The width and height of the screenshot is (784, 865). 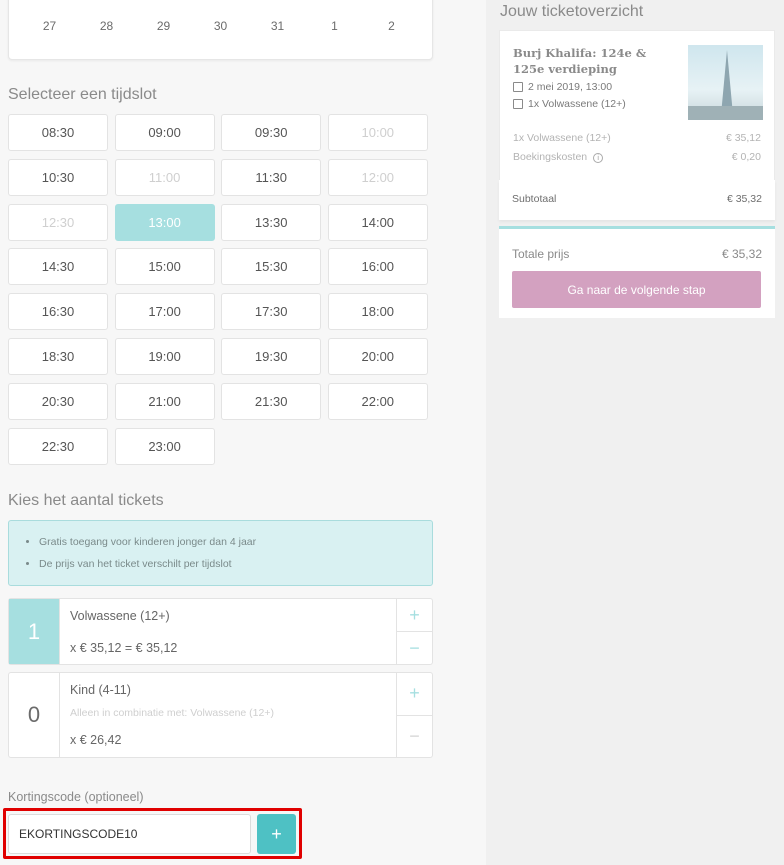 I want to click on city-shape, so click(x=725, y=113).